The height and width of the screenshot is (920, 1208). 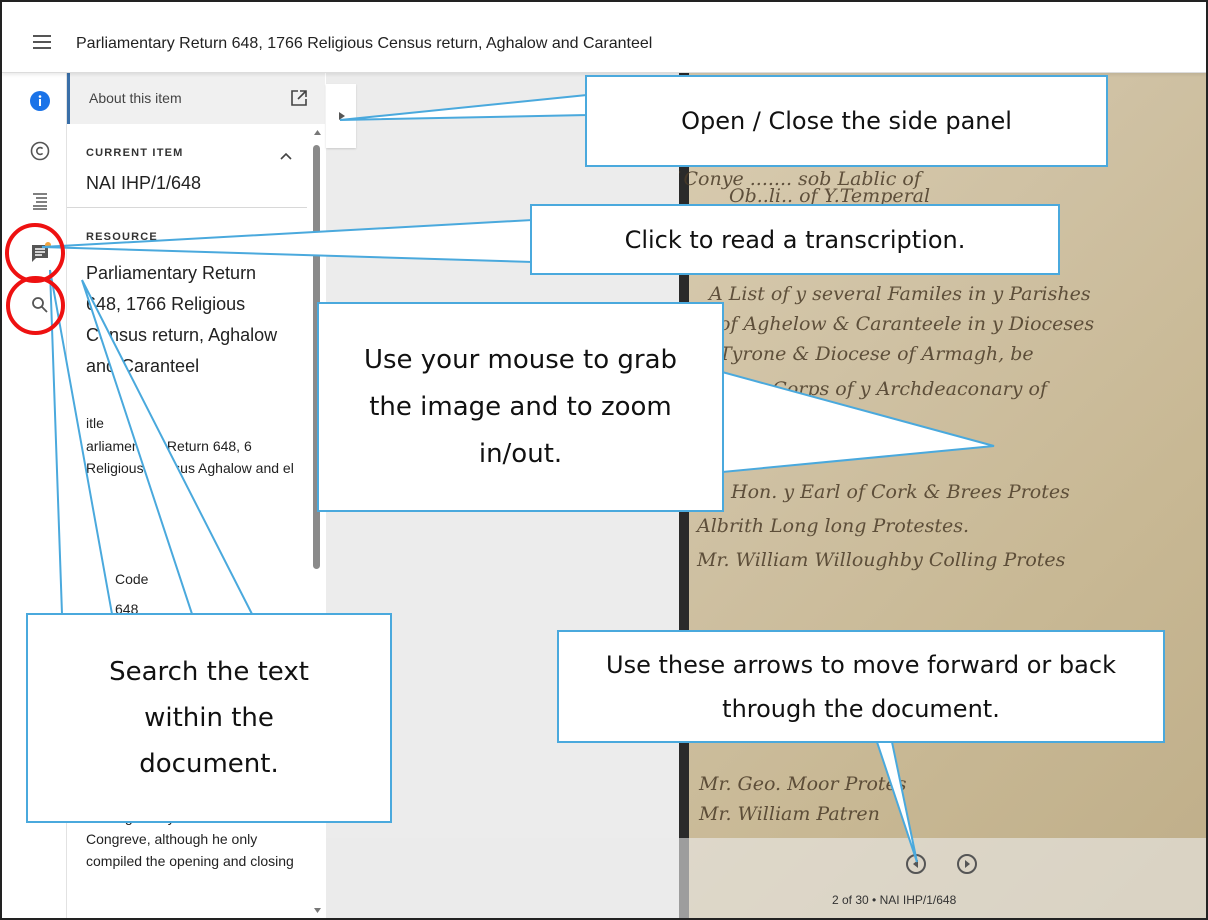 I want to click on transcription-callout: Click to read a transcription., so click(x=795, y=239).